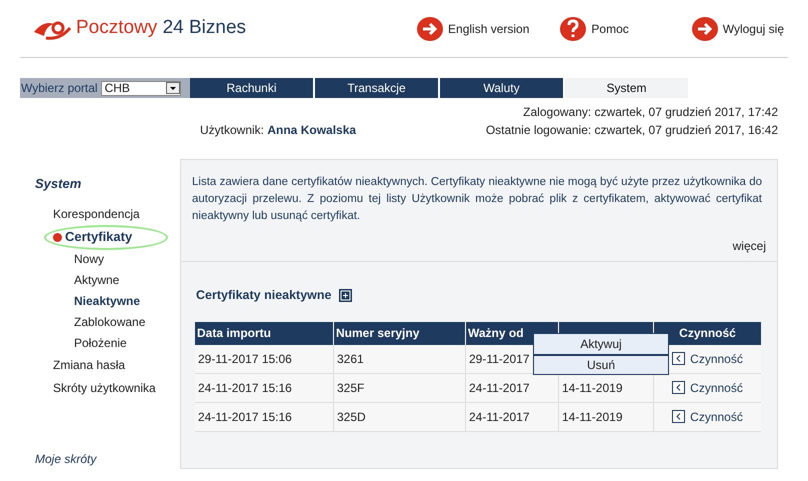 This screenshot has width=808, height=481. I want to click on sidebar-title: System, so click(58, 184).